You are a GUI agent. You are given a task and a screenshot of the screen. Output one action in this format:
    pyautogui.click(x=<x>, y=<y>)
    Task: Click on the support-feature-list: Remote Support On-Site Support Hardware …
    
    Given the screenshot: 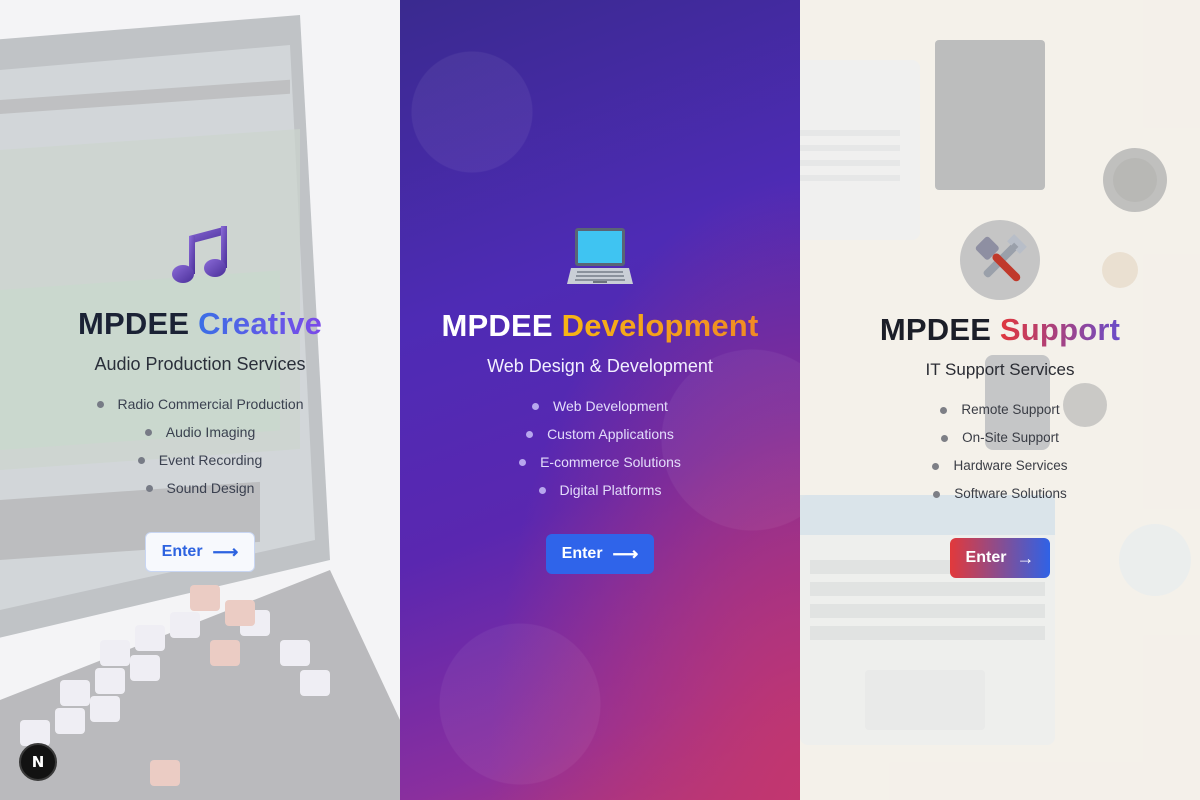 What is the action you would take?
    pyautogui.click(x=1000, y=452)
    